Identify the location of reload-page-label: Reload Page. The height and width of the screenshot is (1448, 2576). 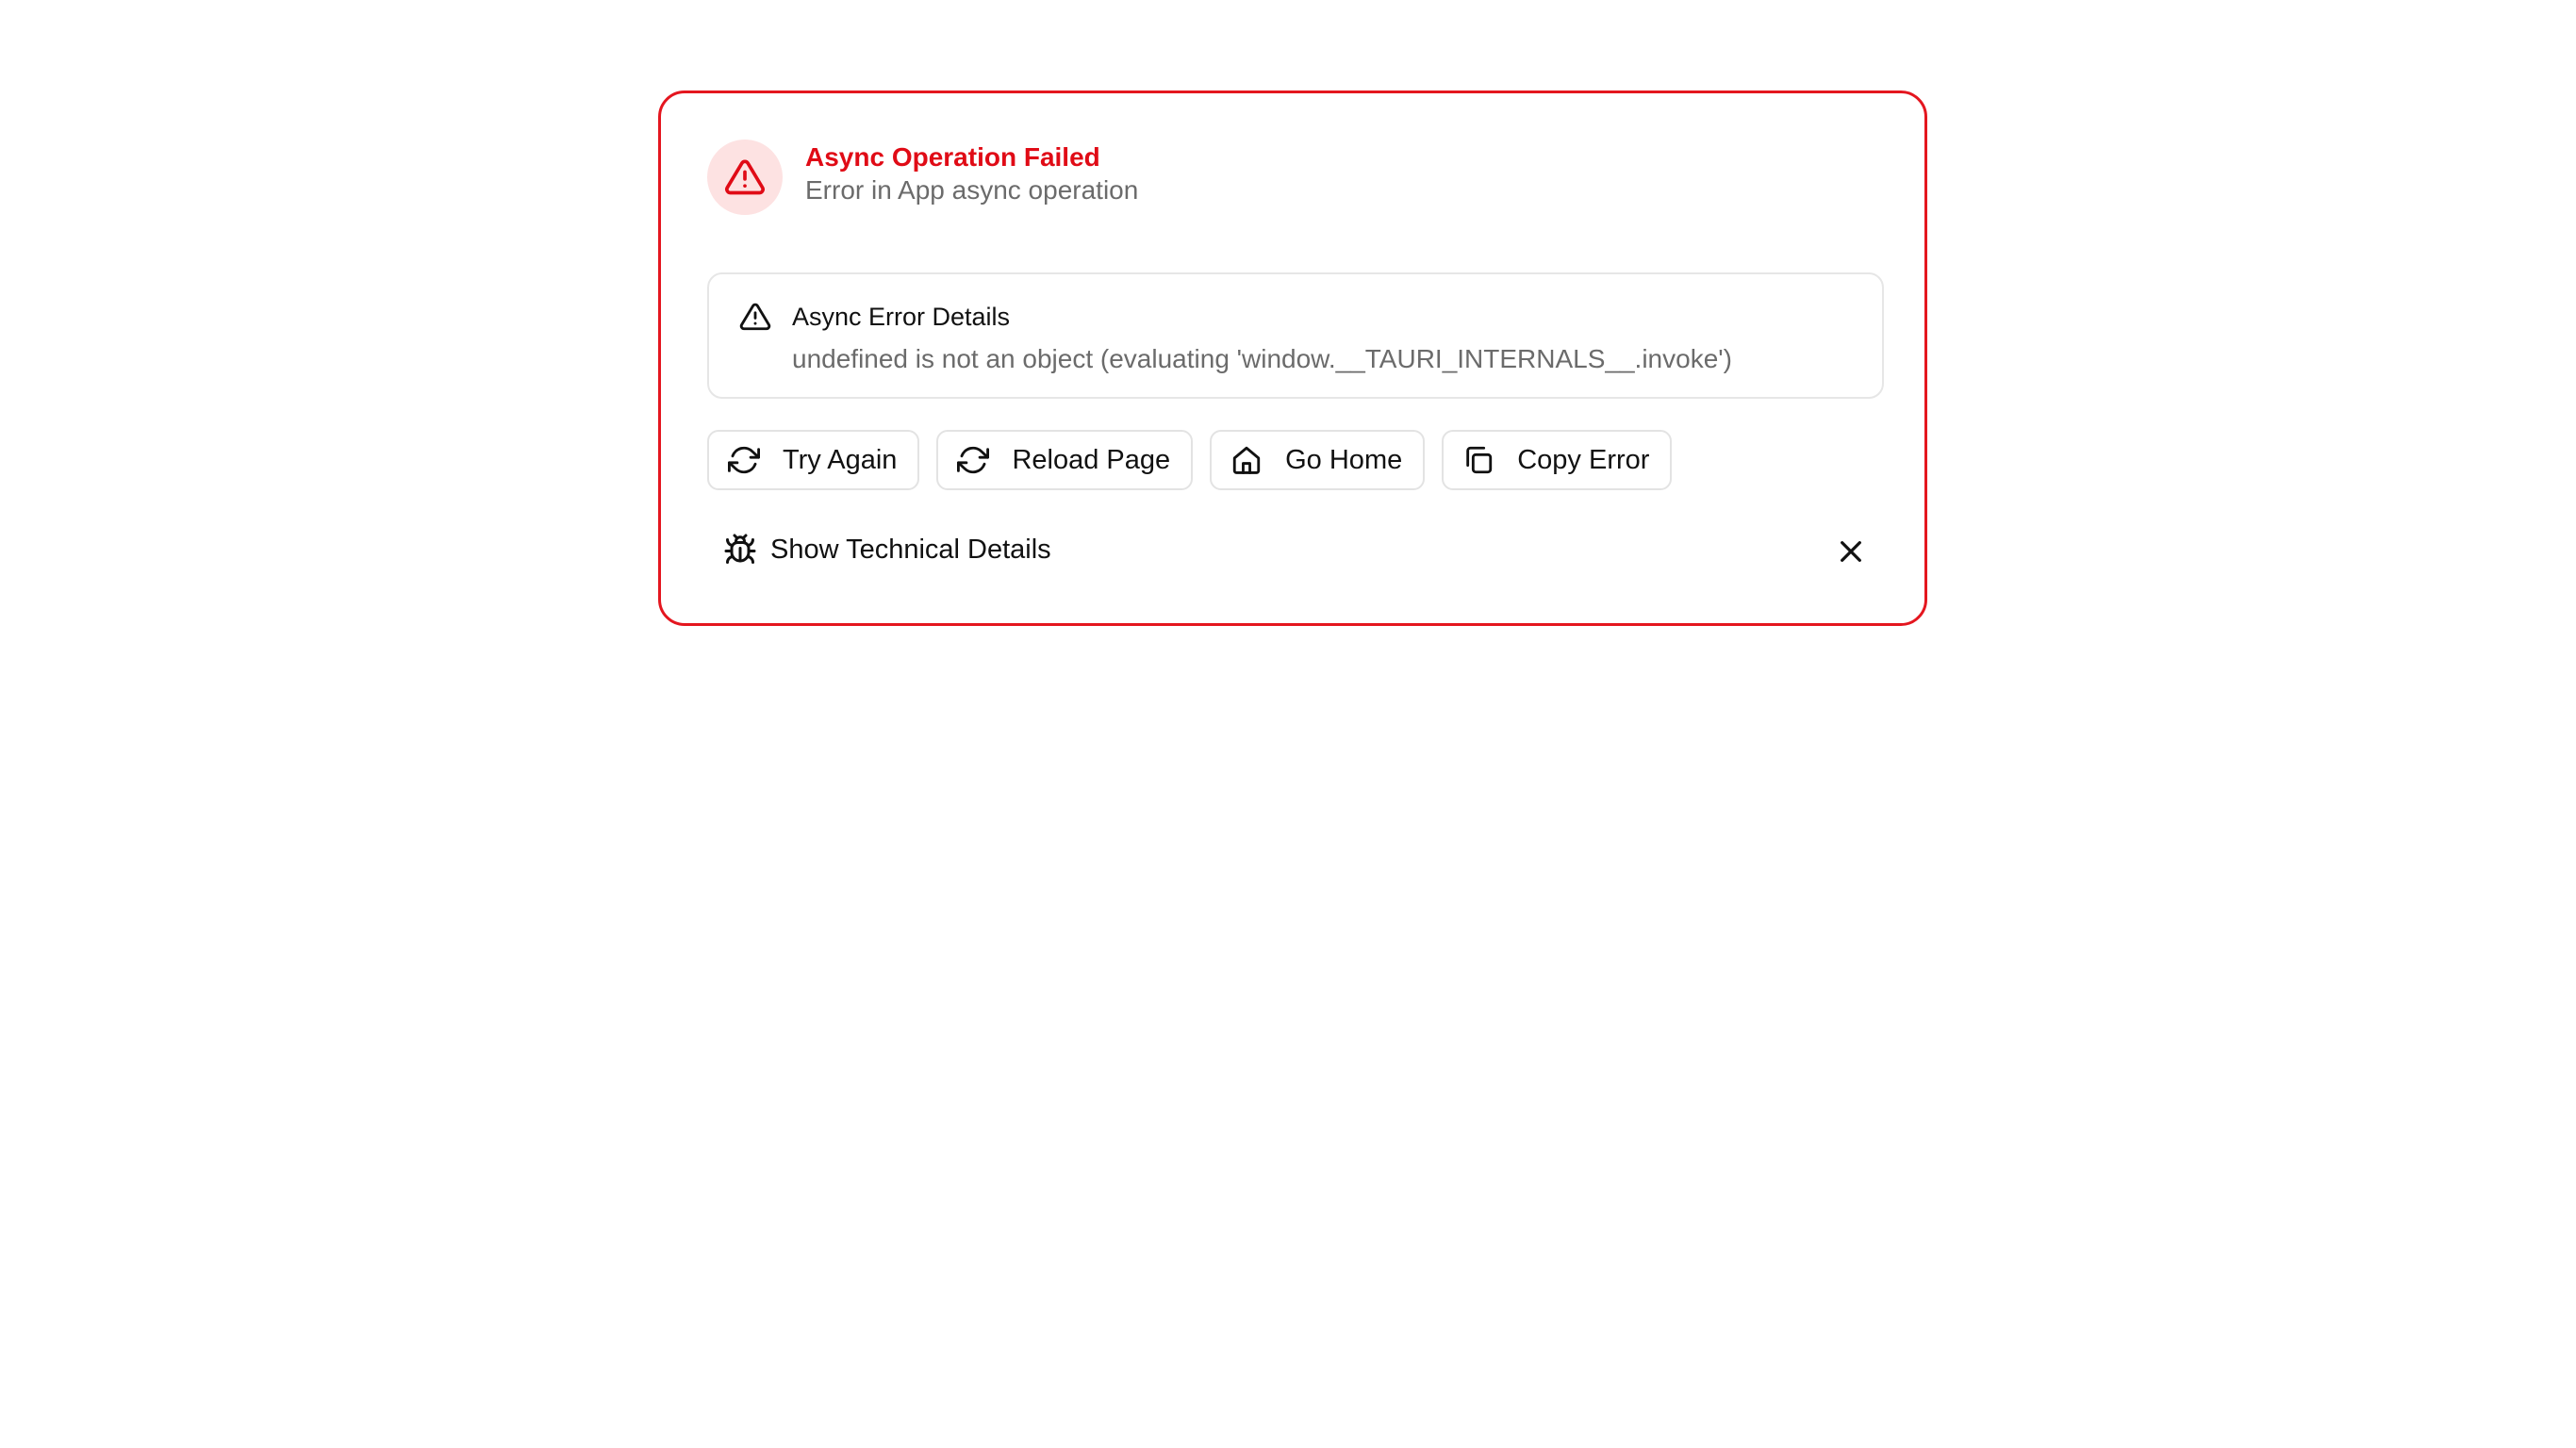
(1091, 459).